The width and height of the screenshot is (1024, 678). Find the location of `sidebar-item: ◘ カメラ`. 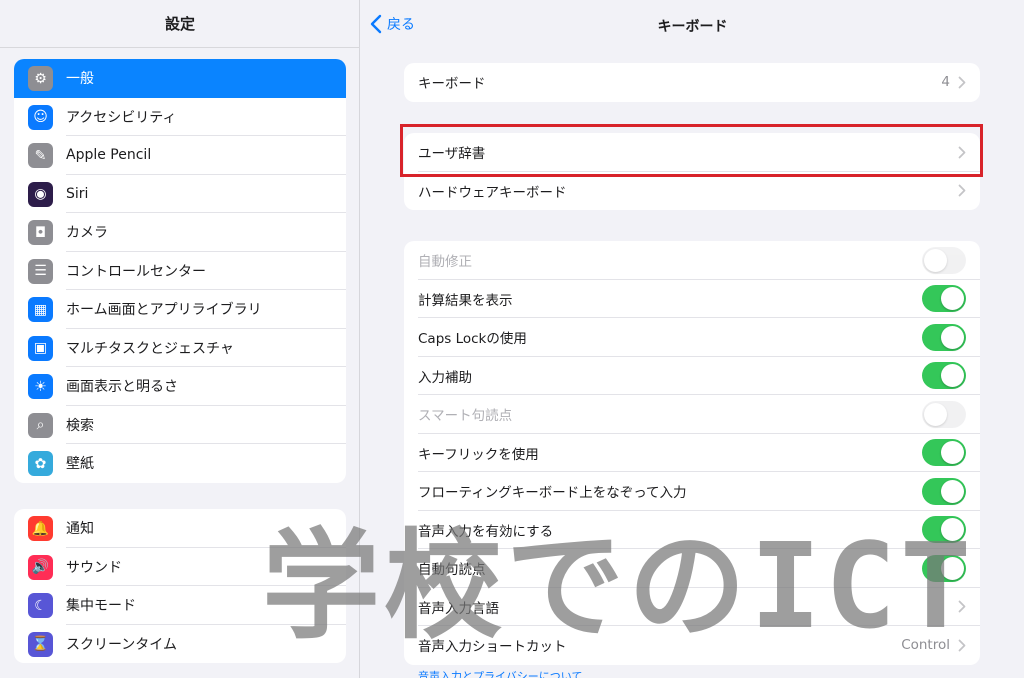

sidebar-item: ◘ カメラ is located at coordinates (180, 232).